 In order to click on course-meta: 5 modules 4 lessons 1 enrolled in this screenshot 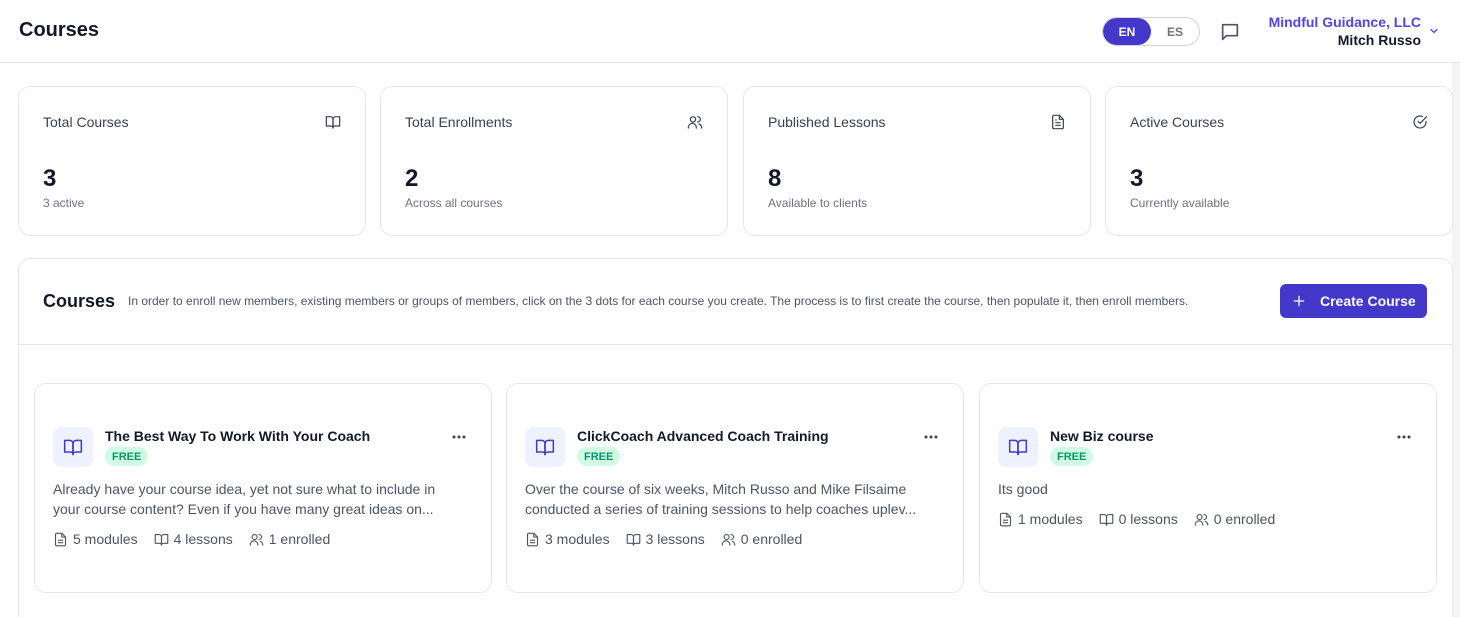, I will do `click(191, 539)`.